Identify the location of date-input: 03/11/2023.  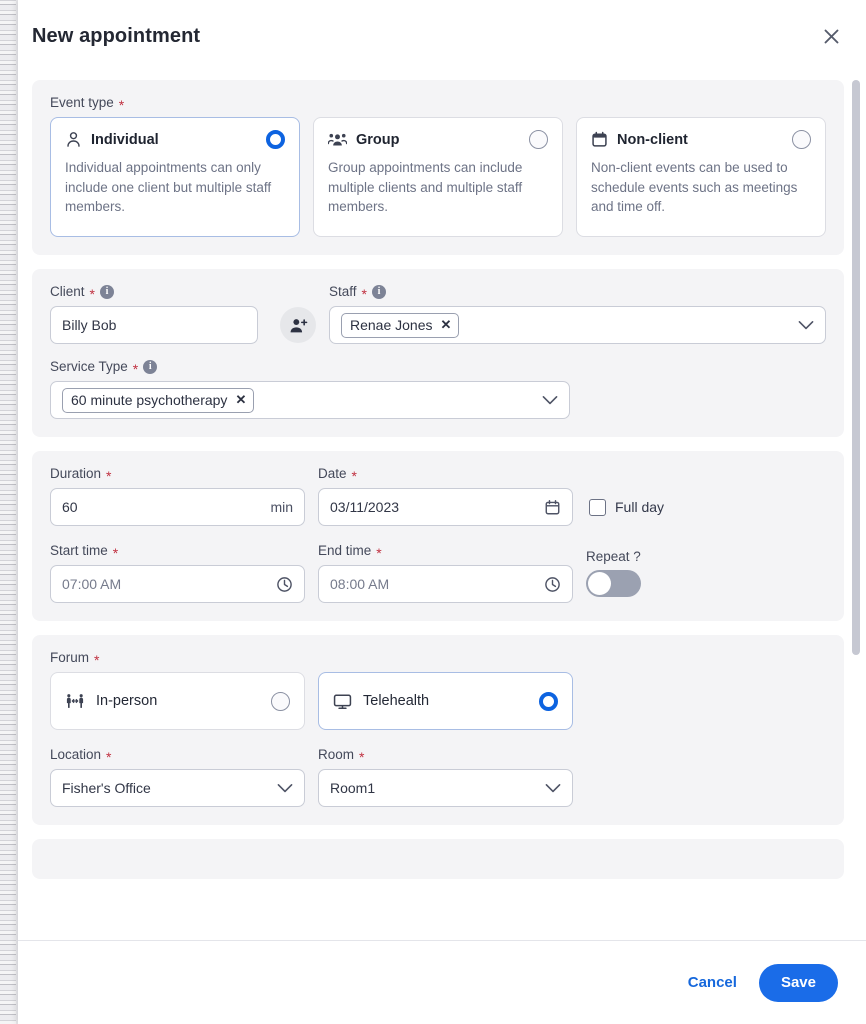
(445, 507).